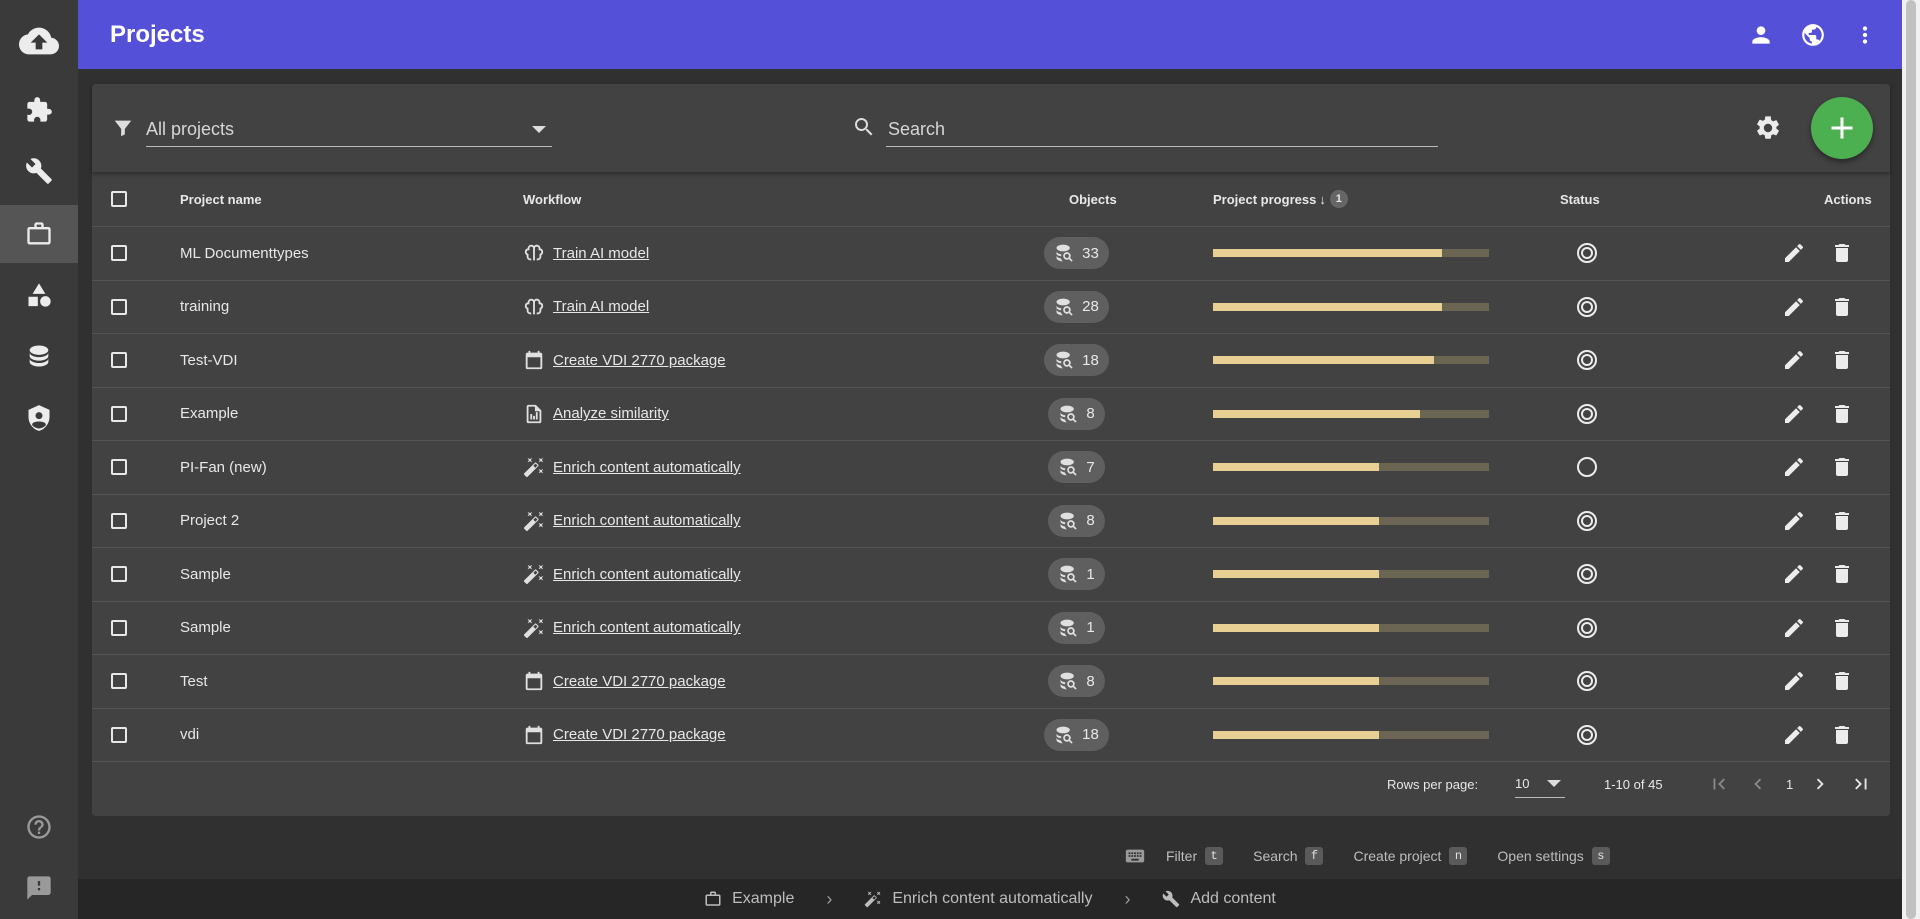 The image size is (1920, 919). Describe the element at coordinates (39, 418) in the screenshot. I see `sidebar-item-security` at that location.